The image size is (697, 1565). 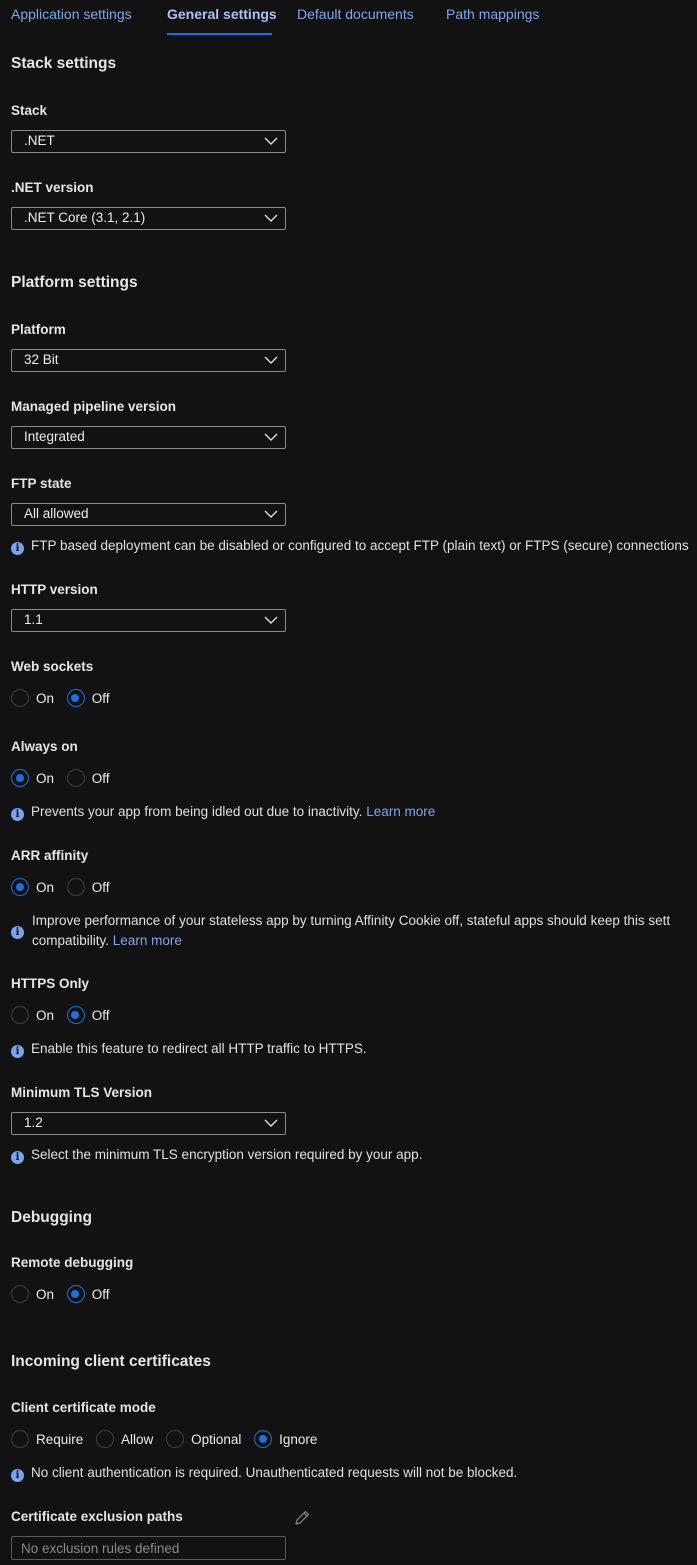 What do you see at coordinates (72, 1262) in the screenshot?
I see `remote-debugging-label: Remote debugging` at bounding box center [72, 1262].